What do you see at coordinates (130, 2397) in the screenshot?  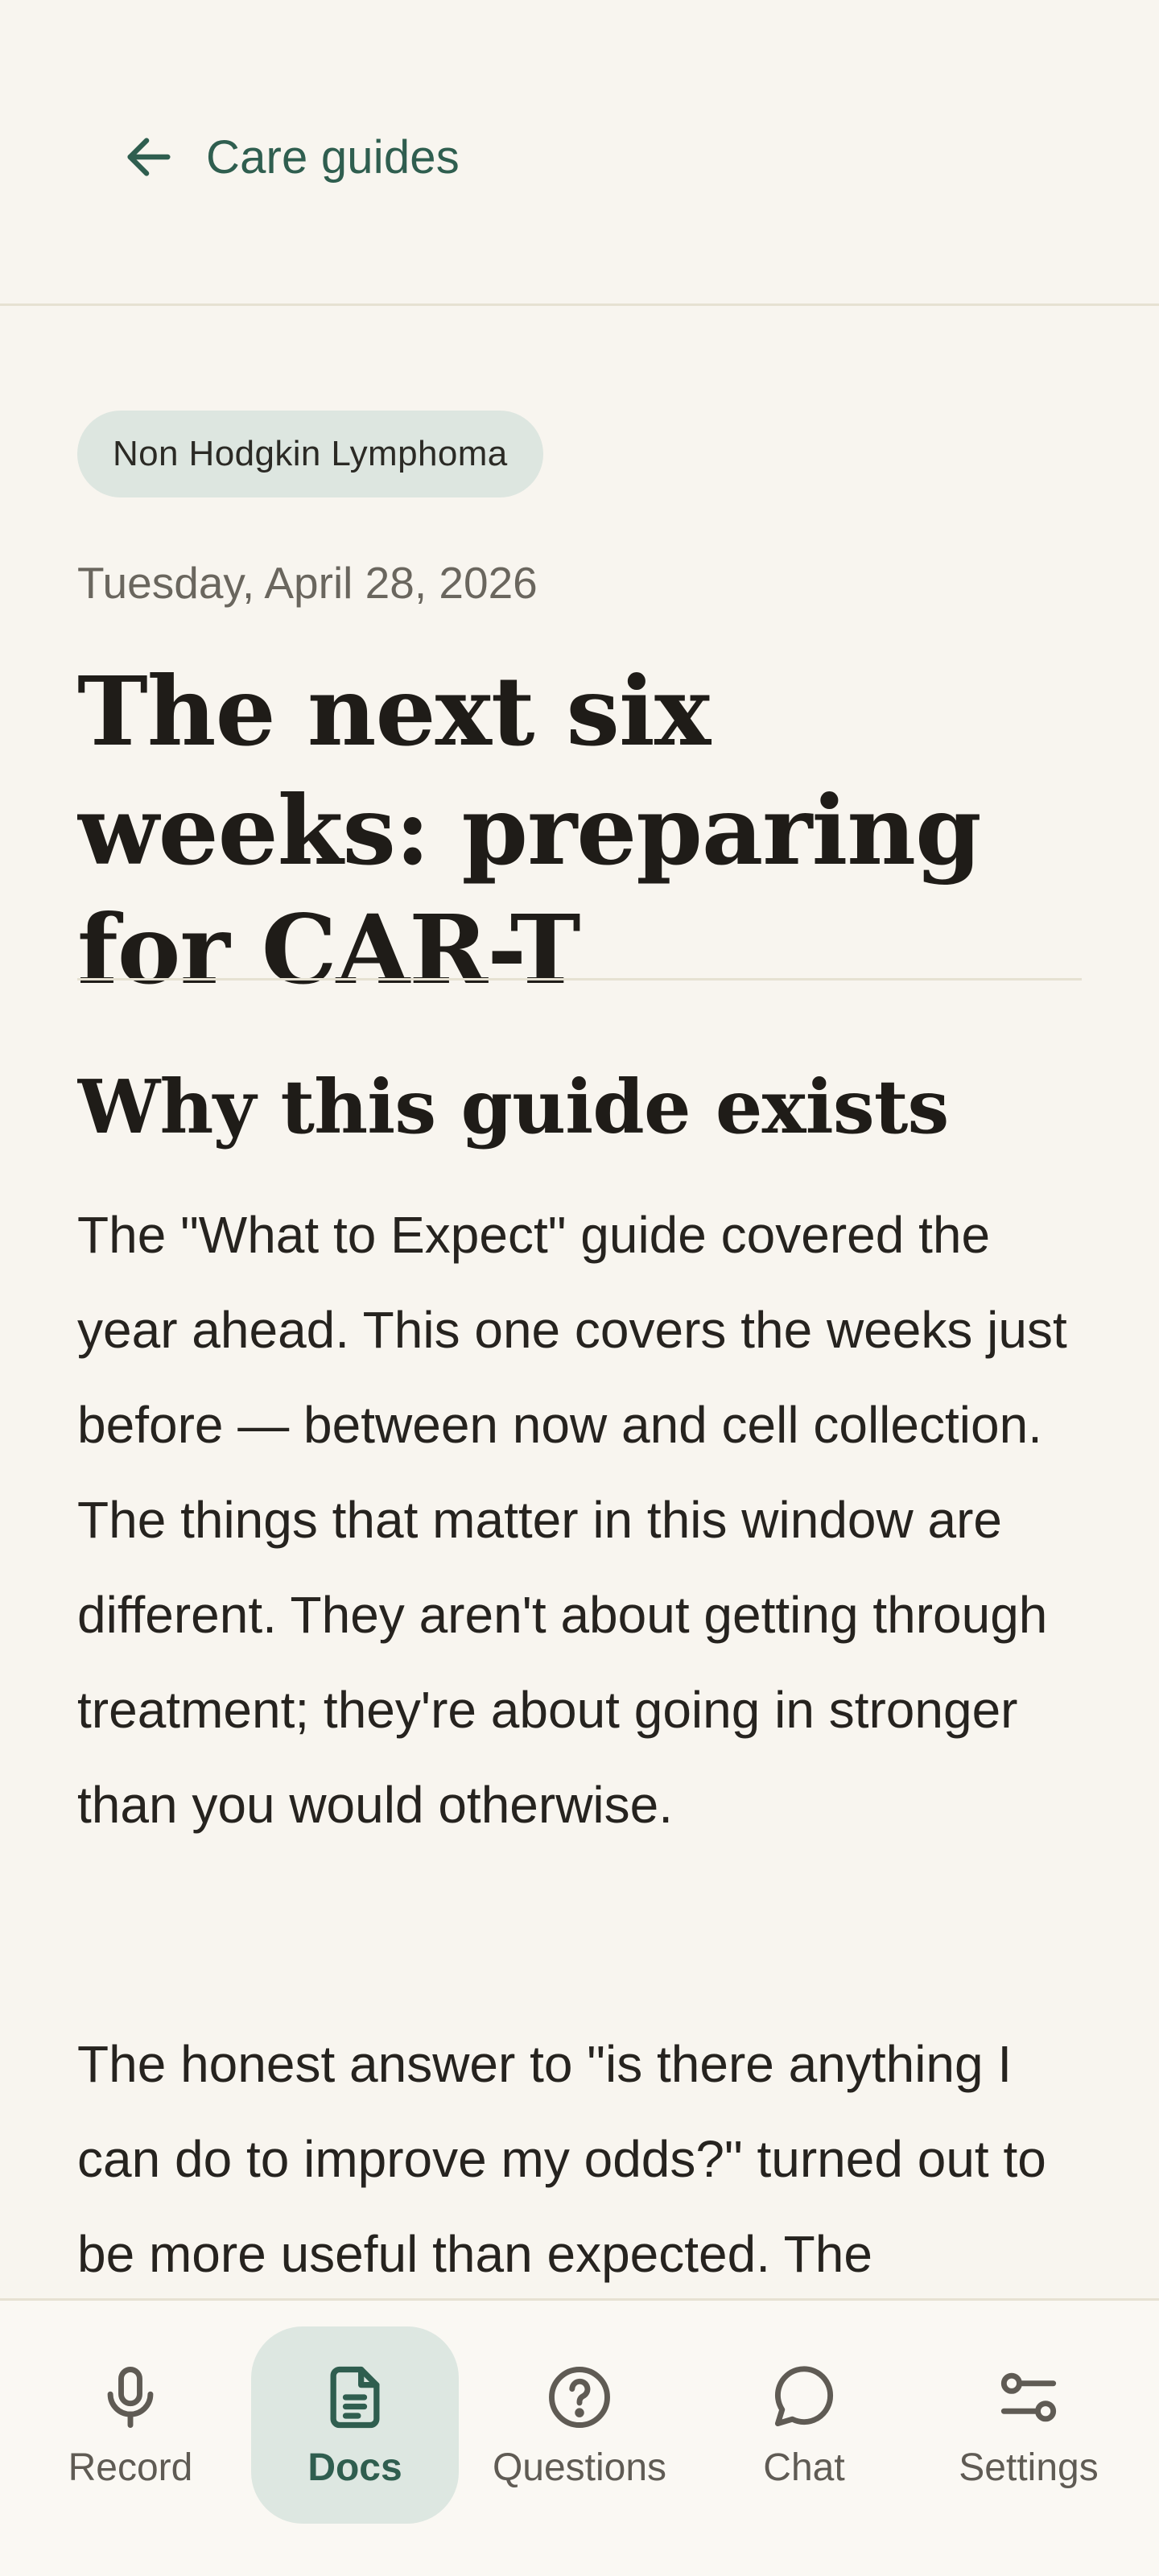 I see `microphone-icon` at bounding box center [130, 2397].